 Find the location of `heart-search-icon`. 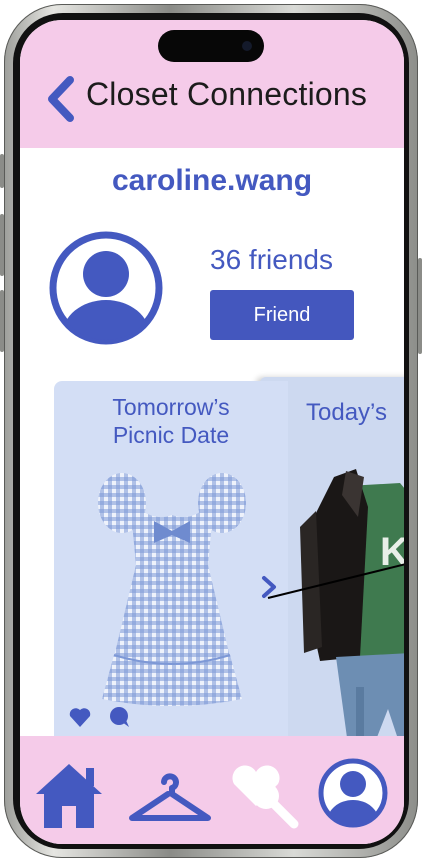

heart-search-icon is located at coordinates (266, 798).